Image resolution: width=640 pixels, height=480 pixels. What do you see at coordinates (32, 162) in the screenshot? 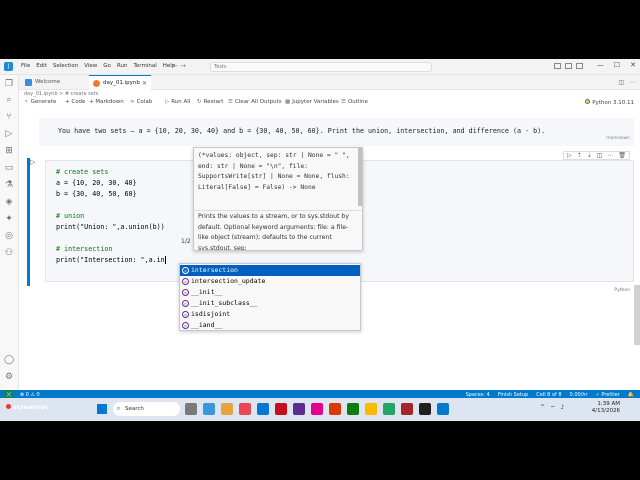
I see `run-cell-icon: ▷` at bounding box center [32, 162].